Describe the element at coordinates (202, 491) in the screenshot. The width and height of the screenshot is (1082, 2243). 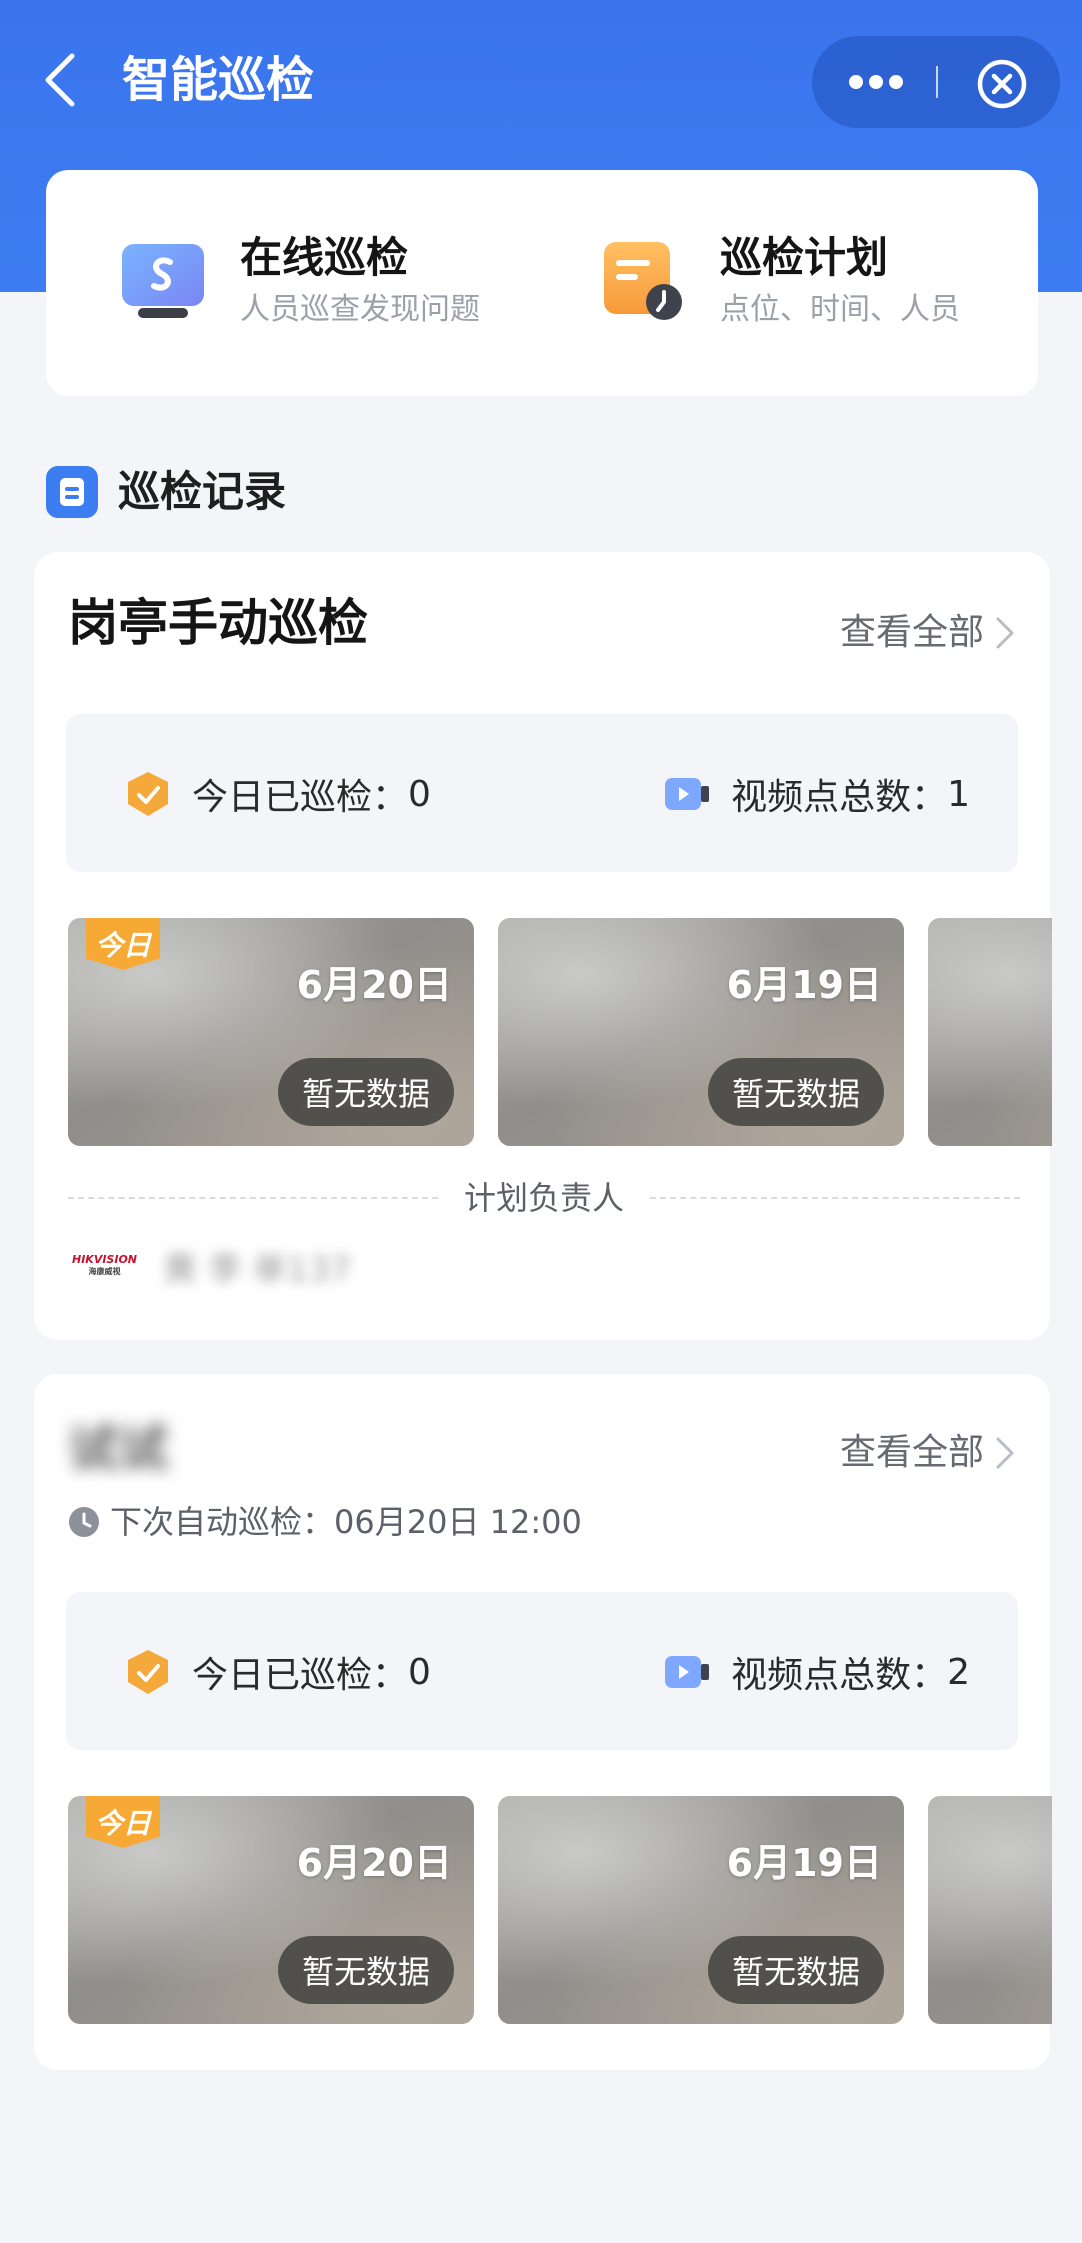
I see `section-title: 巡检记录` at that location.